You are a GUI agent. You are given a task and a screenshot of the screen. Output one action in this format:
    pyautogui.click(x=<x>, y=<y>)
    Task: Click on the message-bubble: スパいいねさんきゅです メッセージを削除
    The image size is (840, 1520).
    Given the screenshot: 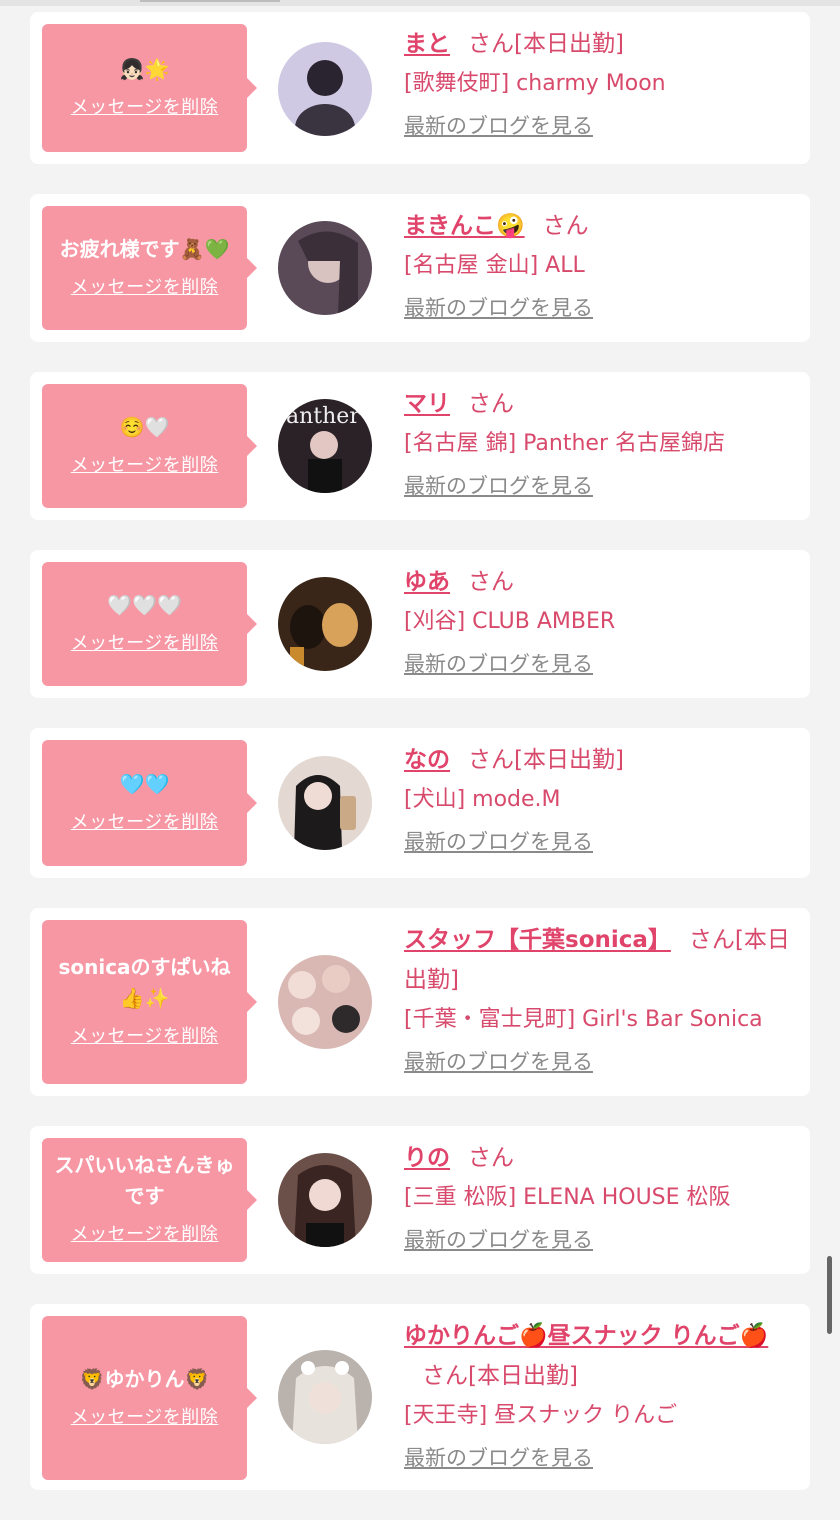 What is the action you would take?
    pyautogui.click(x=149, y=1200)
    